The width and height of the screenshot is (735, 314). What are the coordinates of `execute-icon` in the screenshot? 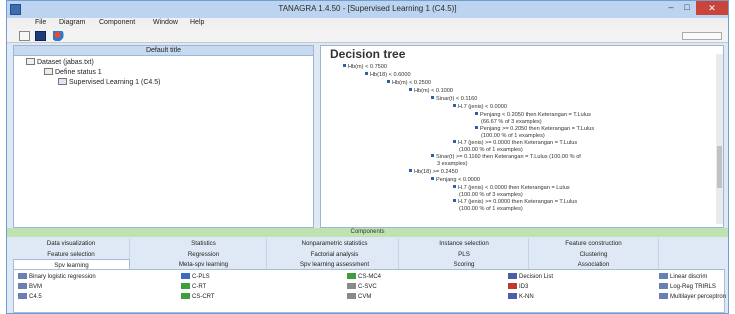 It's located at (58, 36).